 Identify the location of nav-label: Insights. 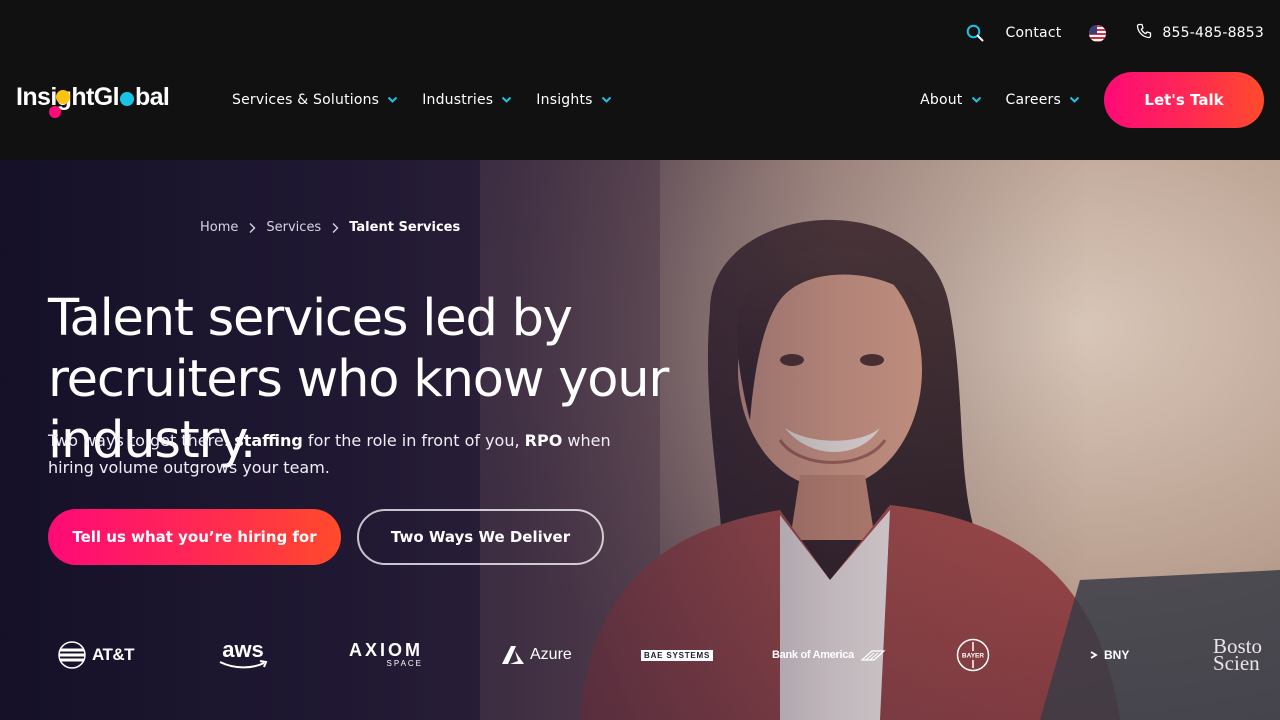
(564, 100).